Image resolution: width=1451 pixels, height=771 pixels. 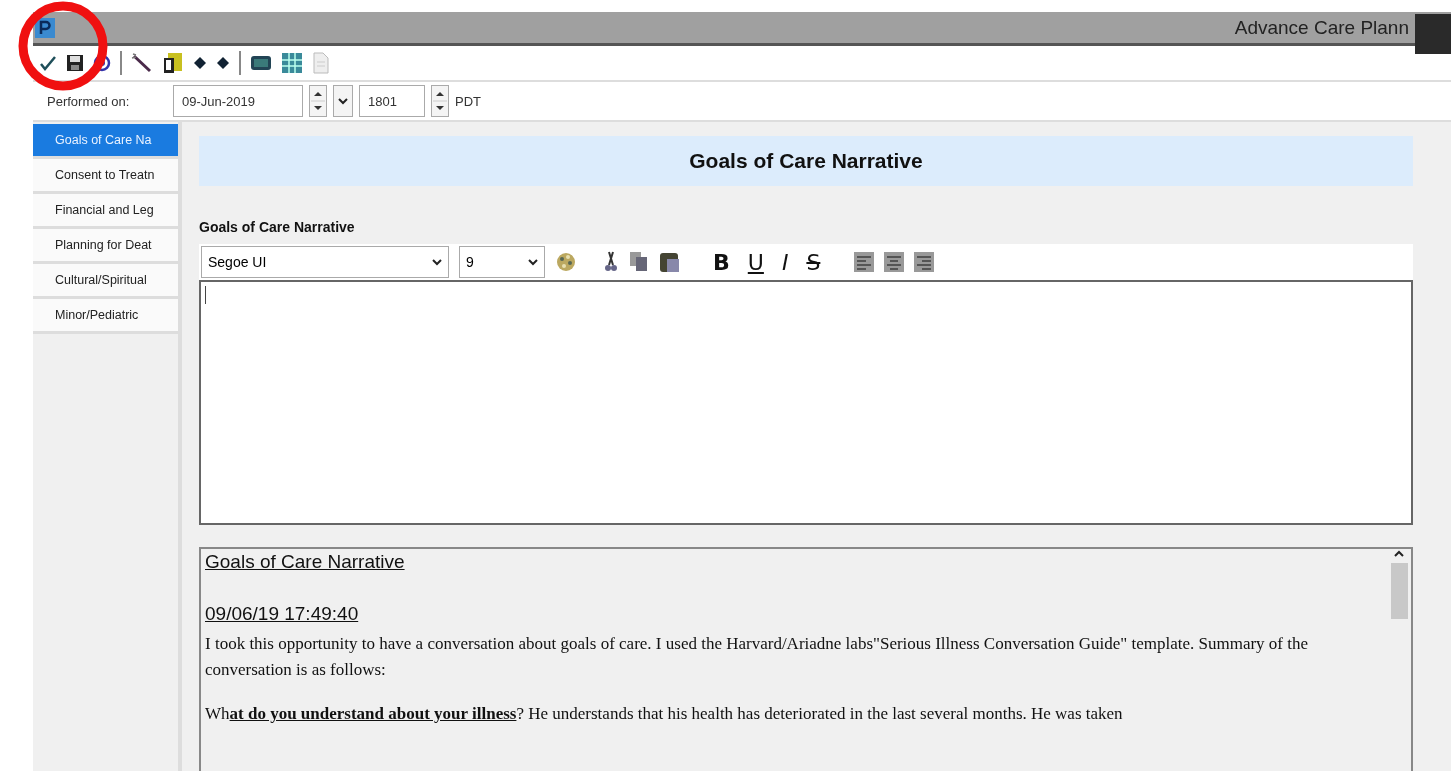 I want to click on date-field: 09-Jun-2019, so click(x=238, y=101).